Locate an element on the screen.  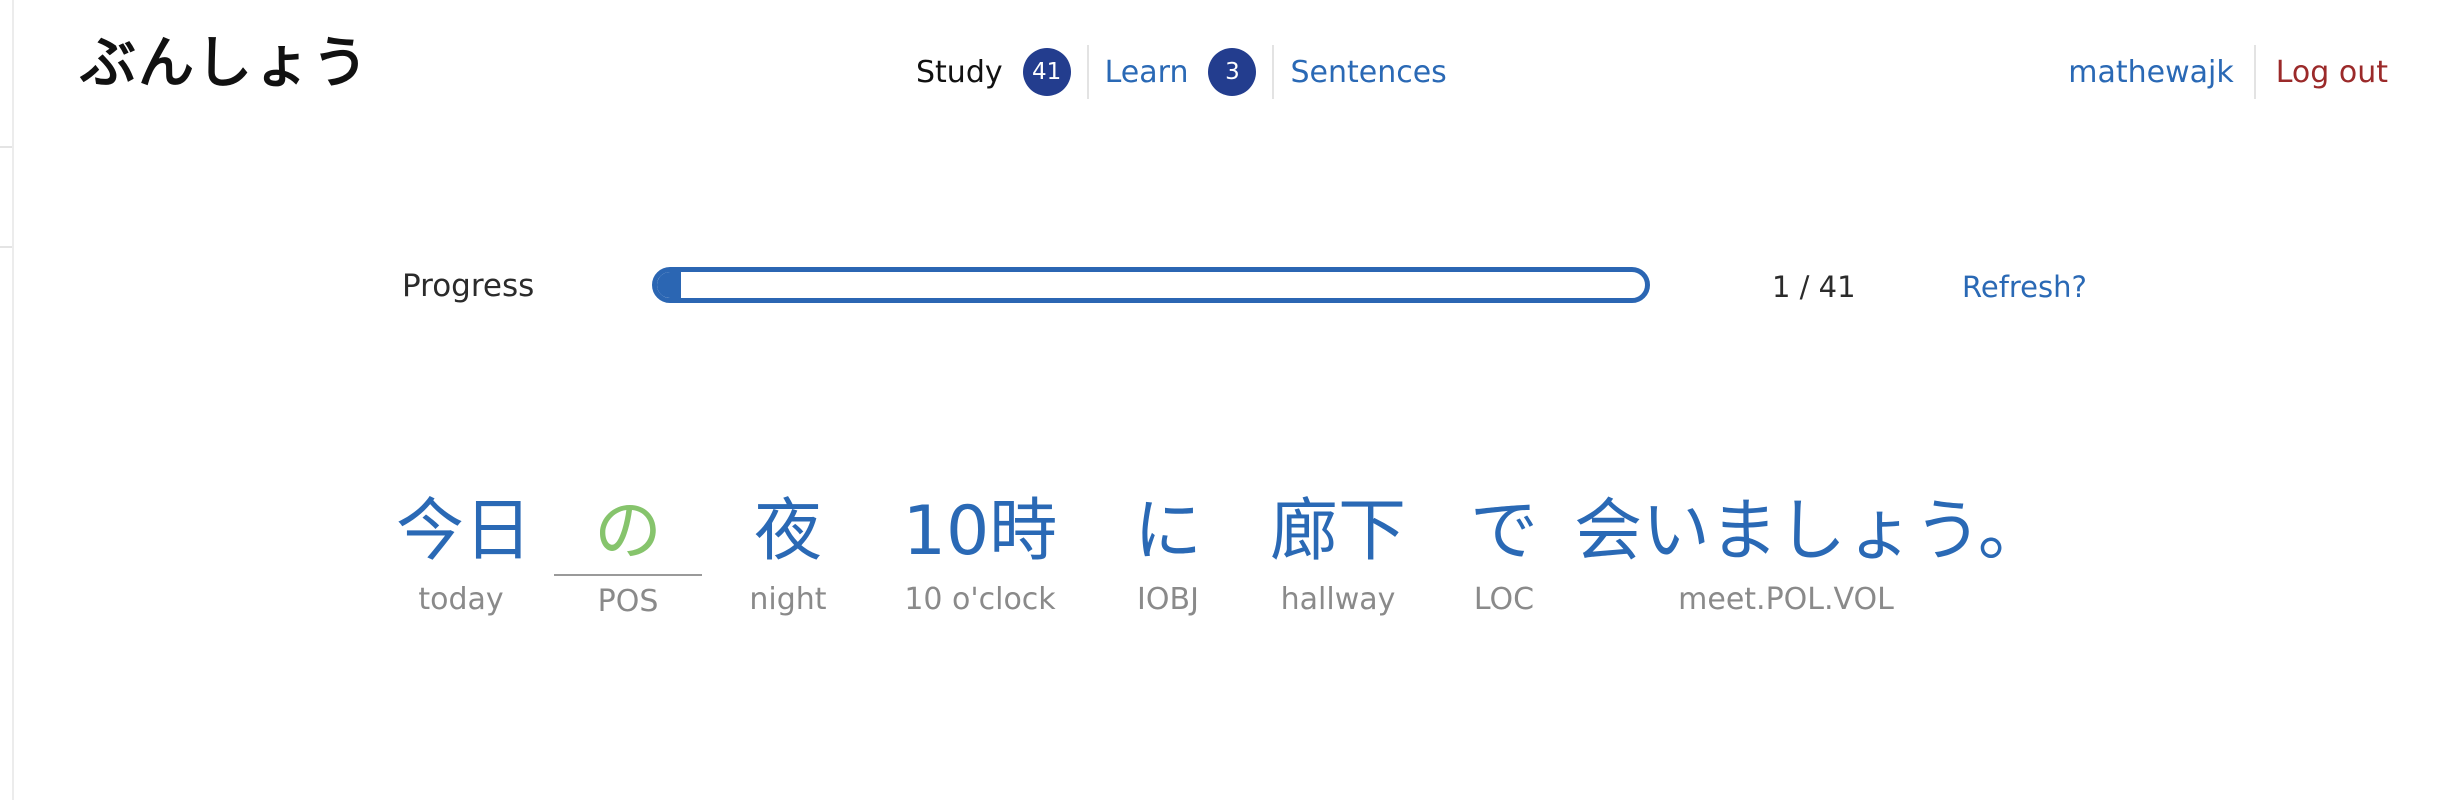
progress-label: Progress is located at coordinates (468, 286).